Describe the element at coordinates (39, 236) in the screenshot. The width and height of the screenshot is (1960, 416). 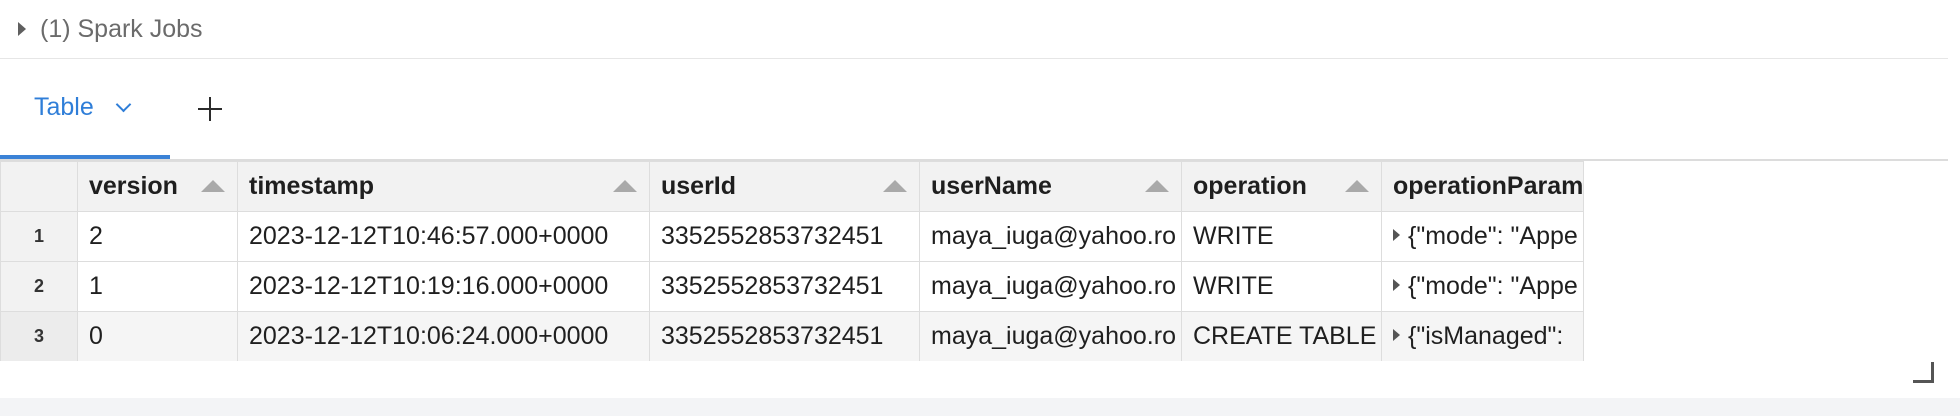
I see `row-number: 1` at that location.